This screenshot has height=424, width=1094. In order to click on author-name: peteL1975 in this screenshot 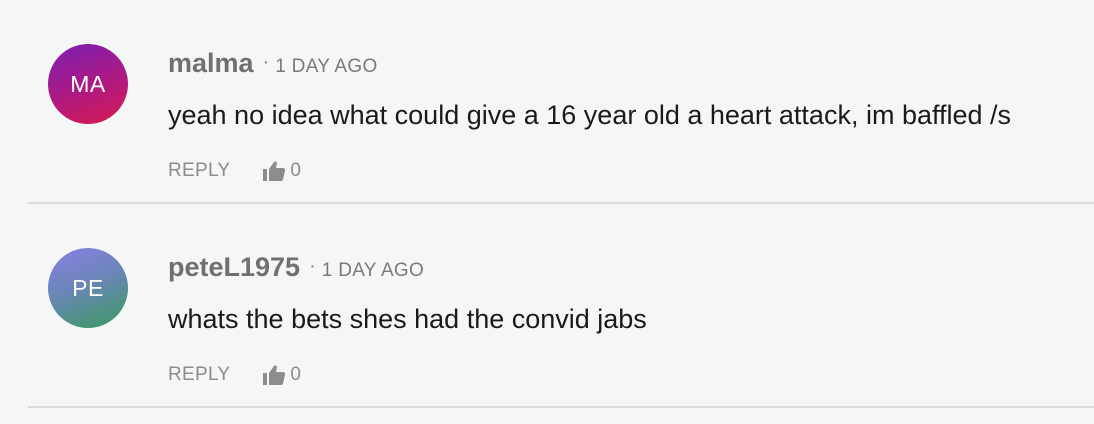, I will do `click(234, 267)`.